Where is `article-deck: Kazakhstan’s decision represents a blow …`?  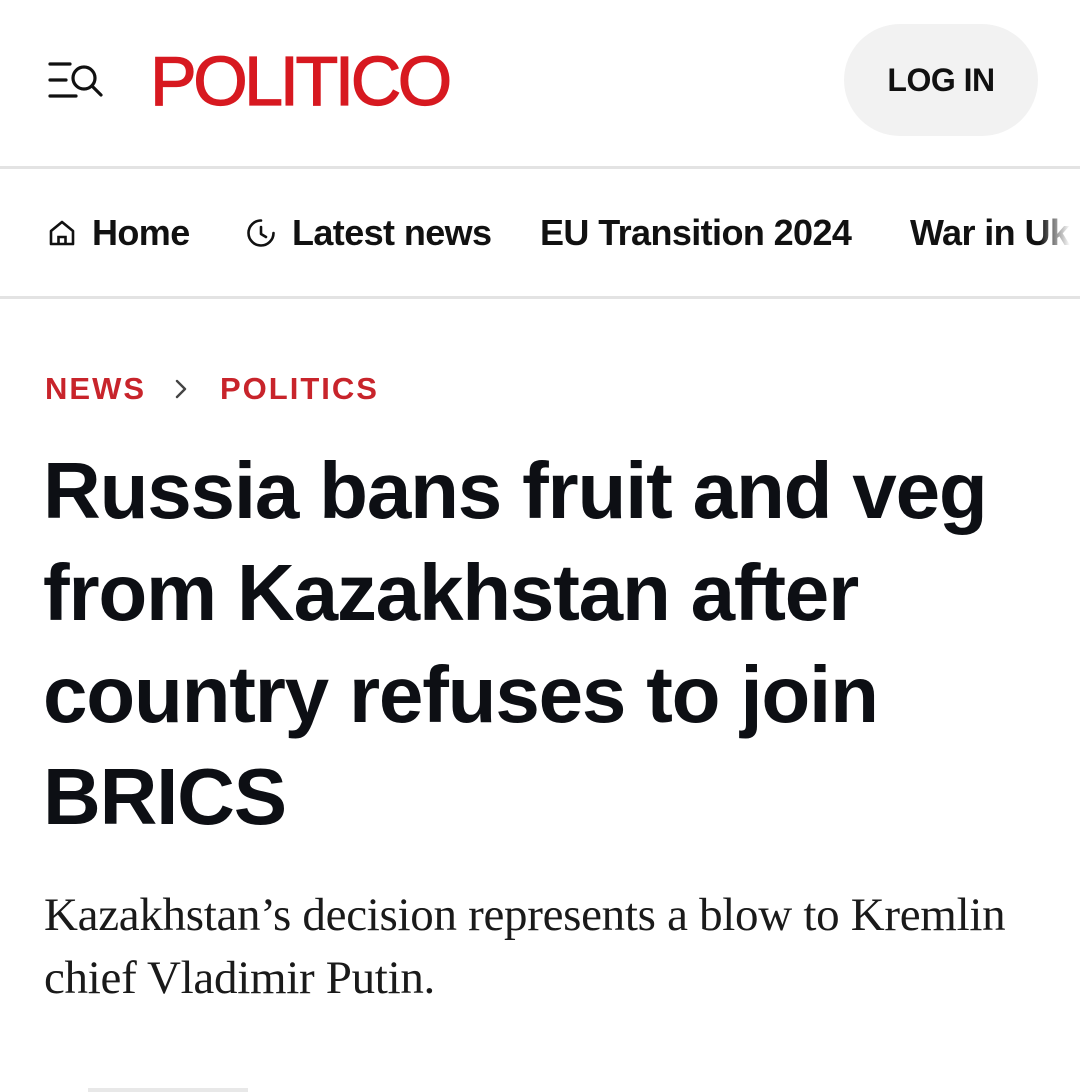
article-deck: Kazakhstan’s decision represents a blow … is located at coordinates (525, 946).